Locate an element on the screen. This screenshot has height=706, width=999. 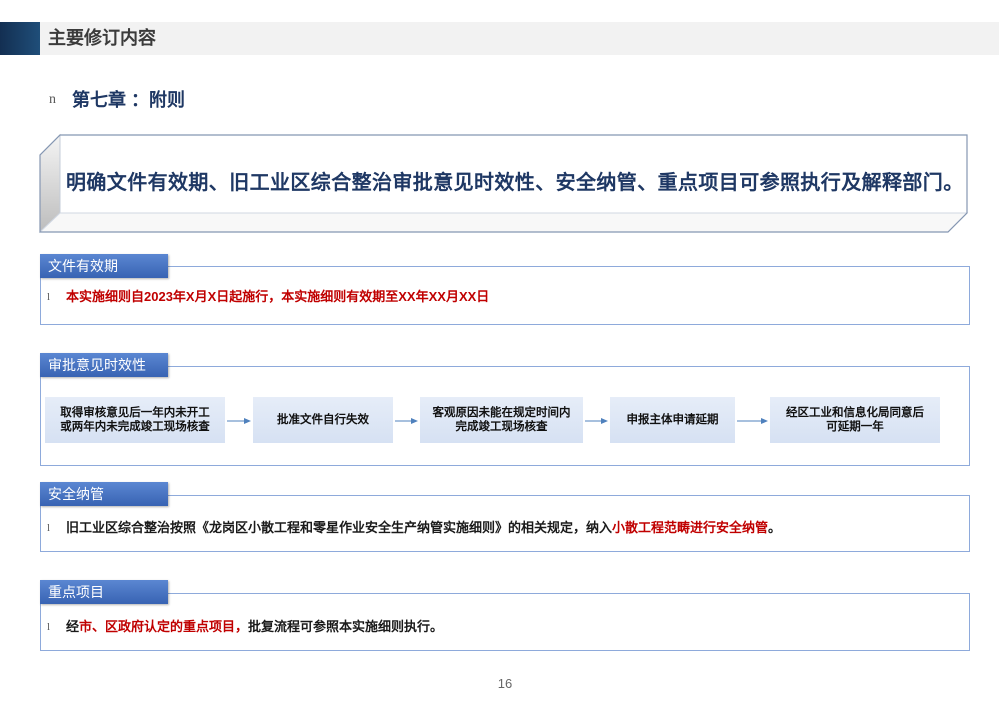
page-number: 16 is located at coordinates (505, 683).